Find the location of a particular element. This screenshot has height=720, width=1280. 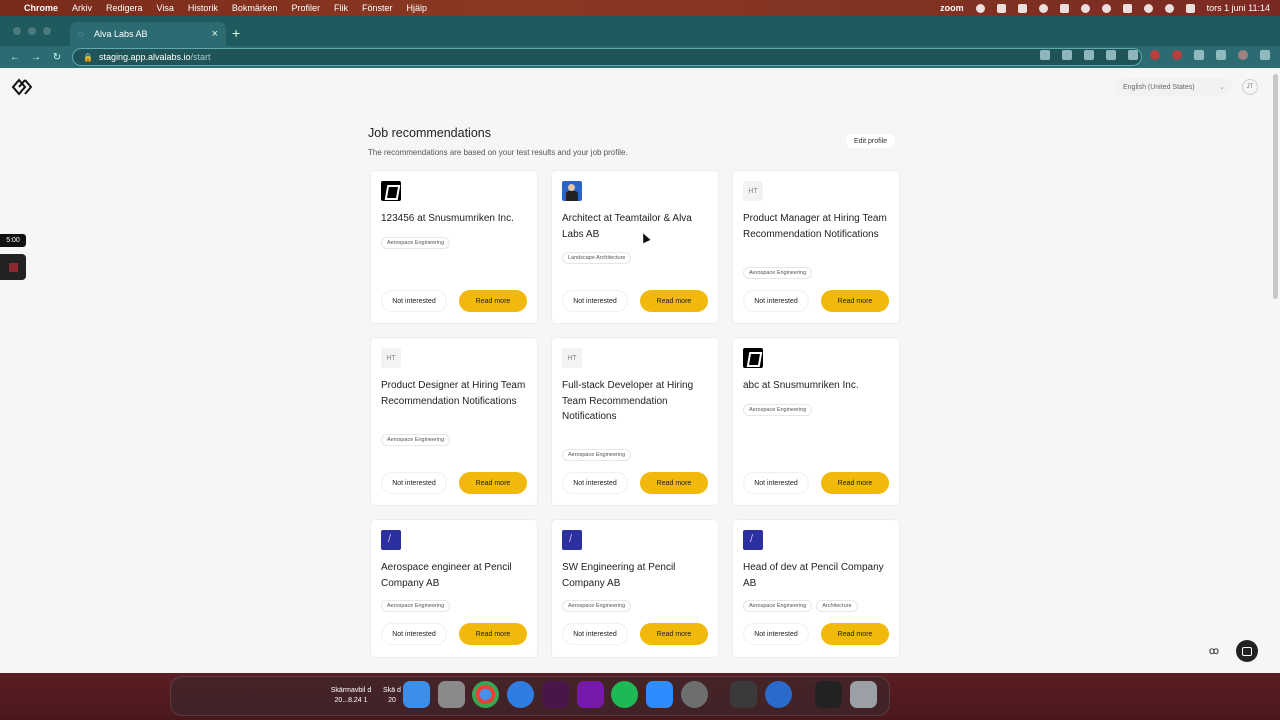

gear-icon is located at coordinates (1043, 8).